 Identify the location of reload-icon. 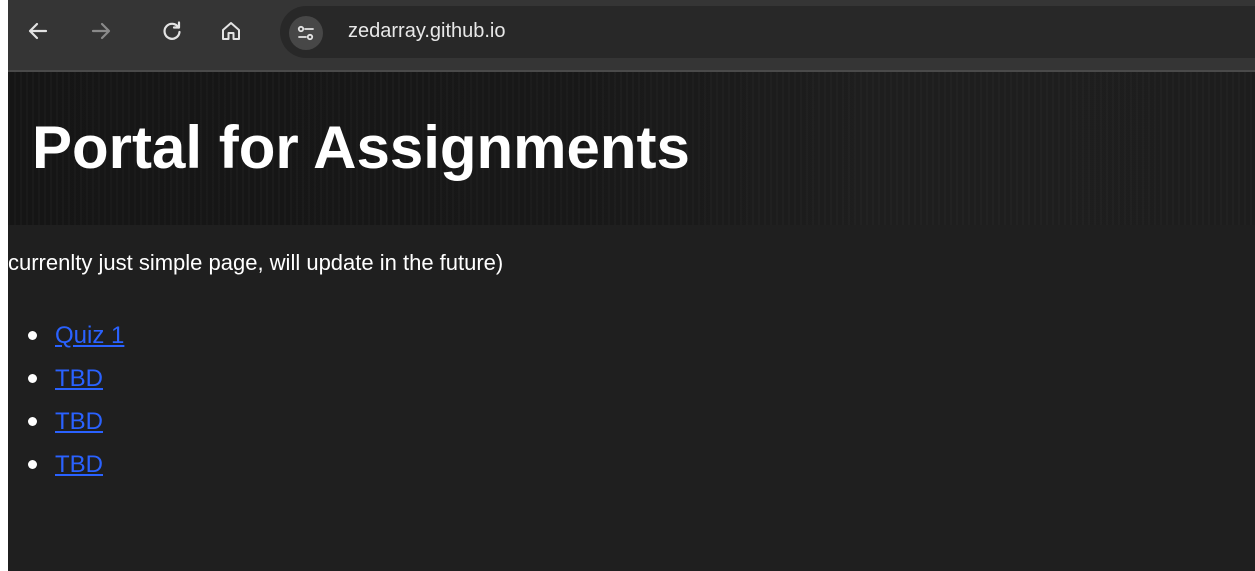
(172, 30).